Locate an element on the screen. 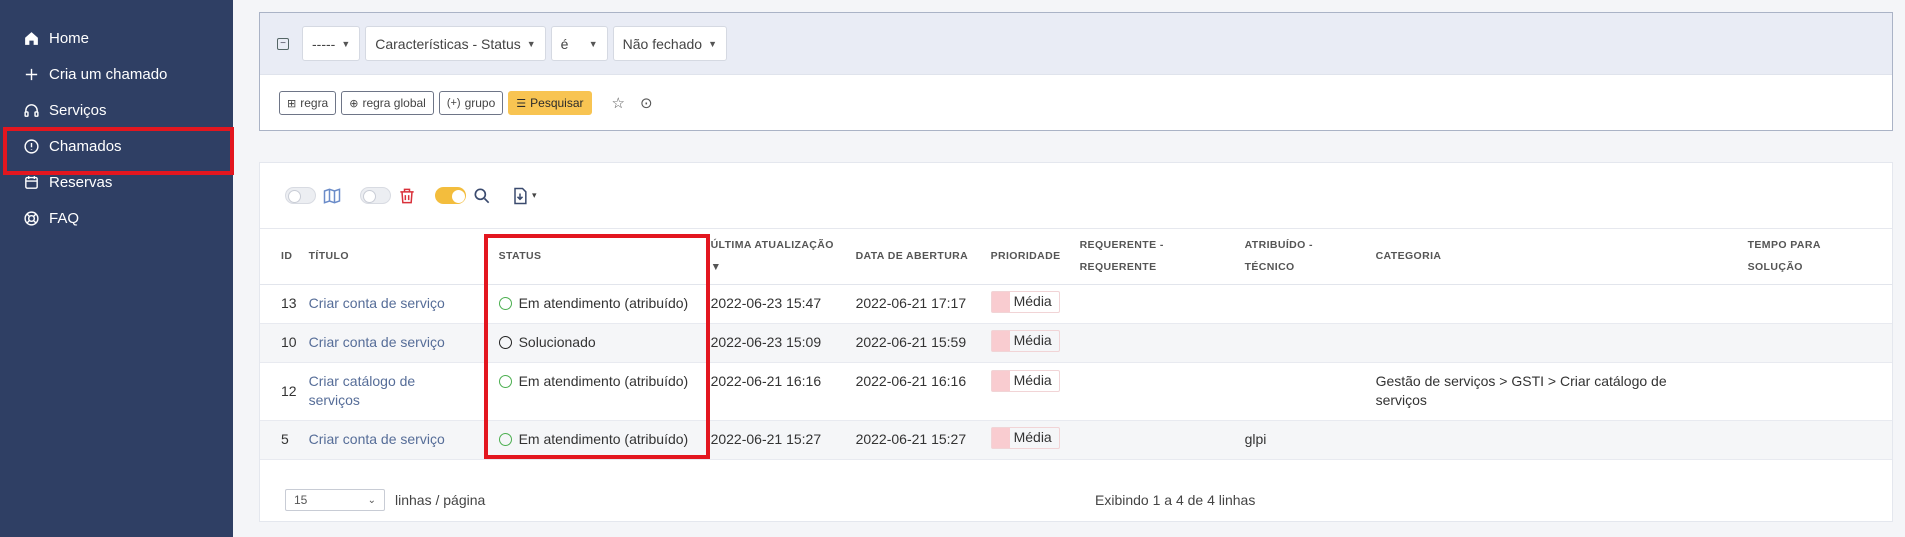 This screenshot has width=1905, height=537. col-requester: REQUERENTE - REQUERENTE is located at coordinates (1156, 257).